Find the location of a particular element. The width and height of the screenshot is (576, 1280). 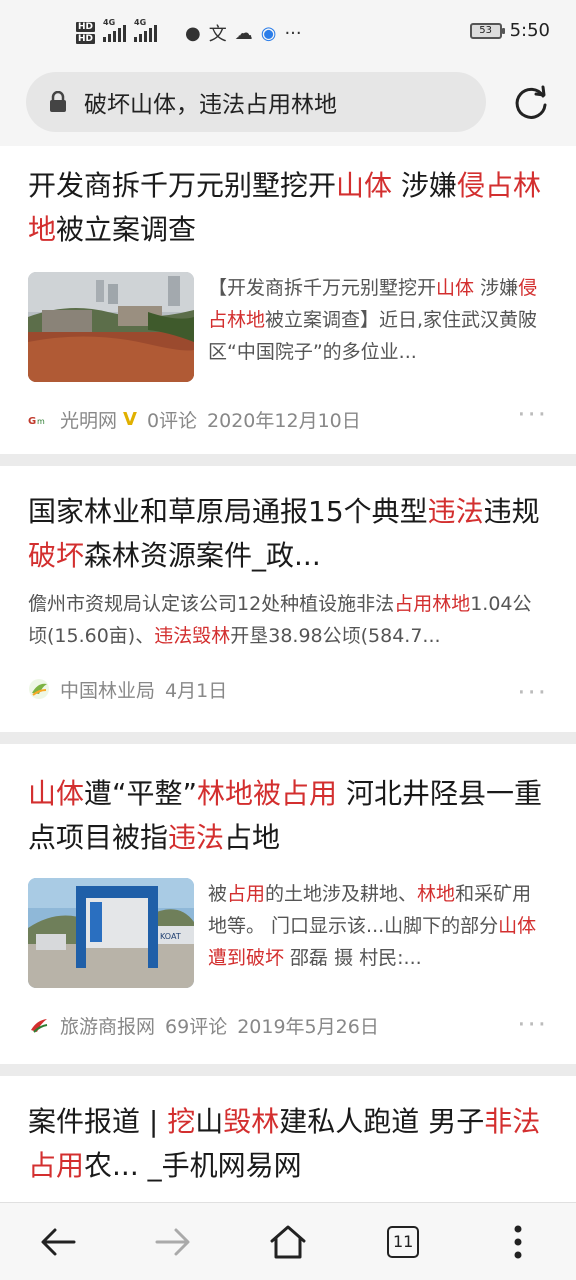

svg-text: KOAT is located at coordinates (170, 936).